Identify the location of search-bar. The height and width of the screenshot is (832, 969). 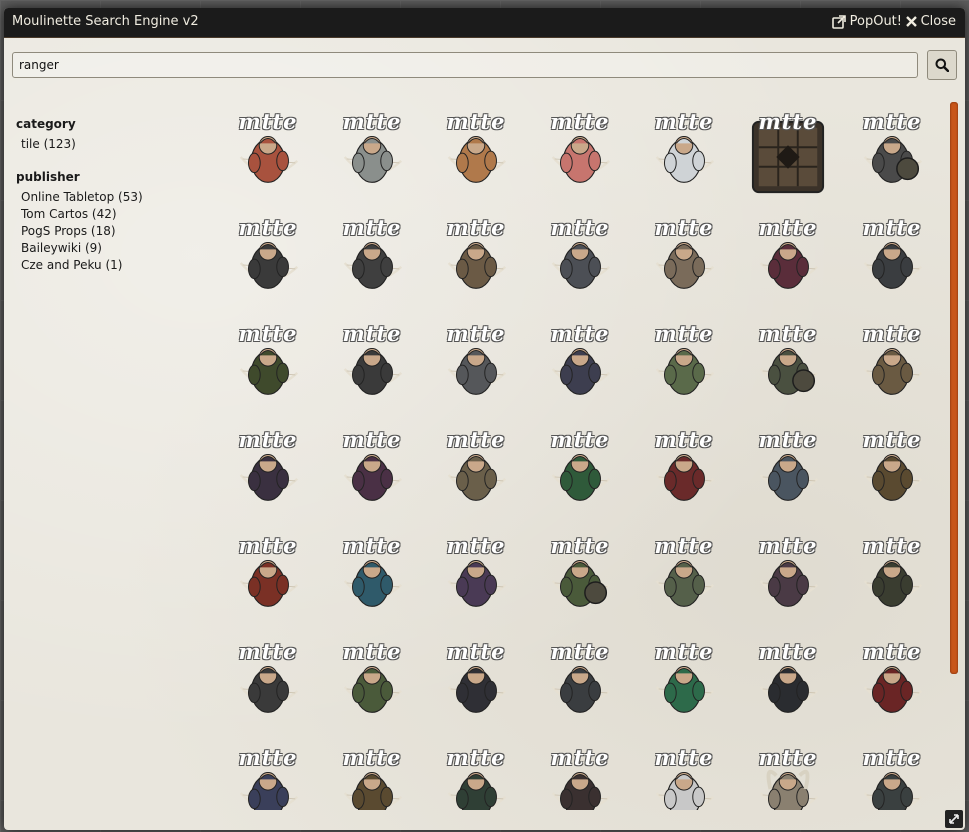
(484, 65).